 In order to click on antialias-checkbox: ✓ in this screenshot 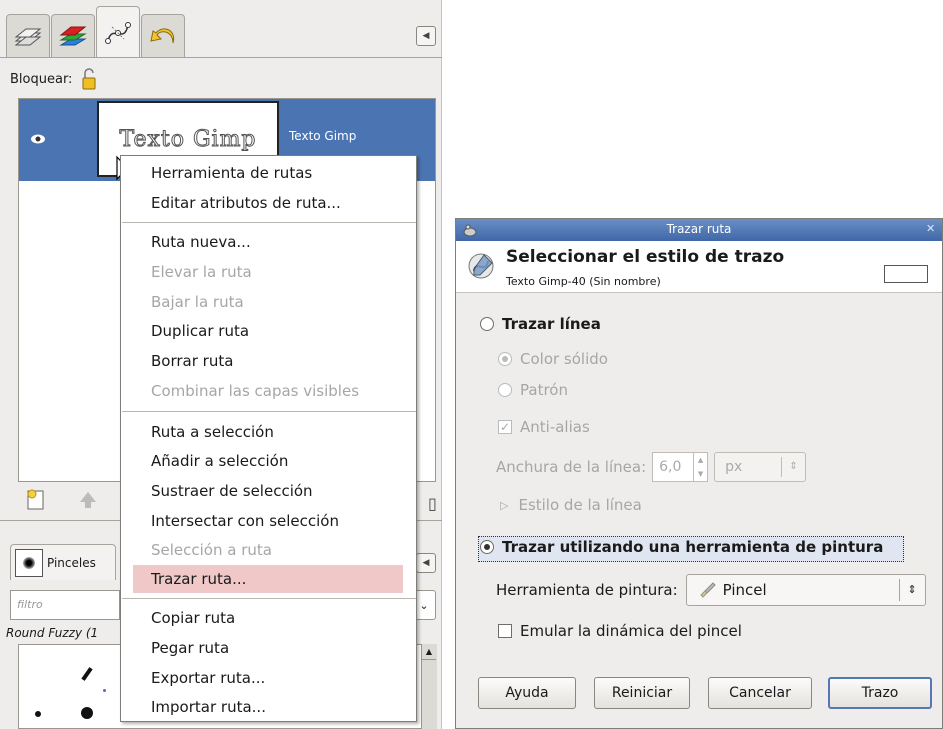, I will do `click(505, 427)`.